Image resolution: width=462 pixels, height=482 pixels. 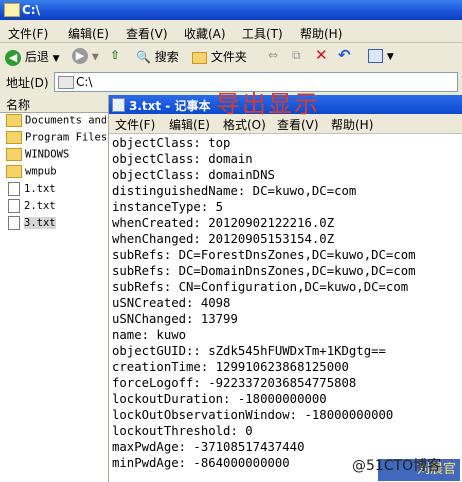 I want to click on address-value: C:\, so click(x=84, y=82).